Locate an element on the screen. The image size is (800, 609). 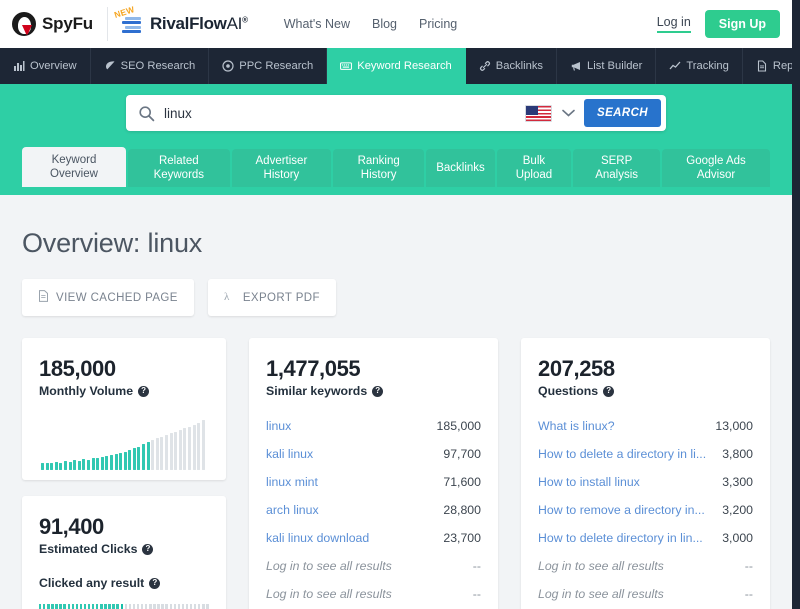
nav-item-ppc-research: PPC Research is located at coordinates (268, 66).